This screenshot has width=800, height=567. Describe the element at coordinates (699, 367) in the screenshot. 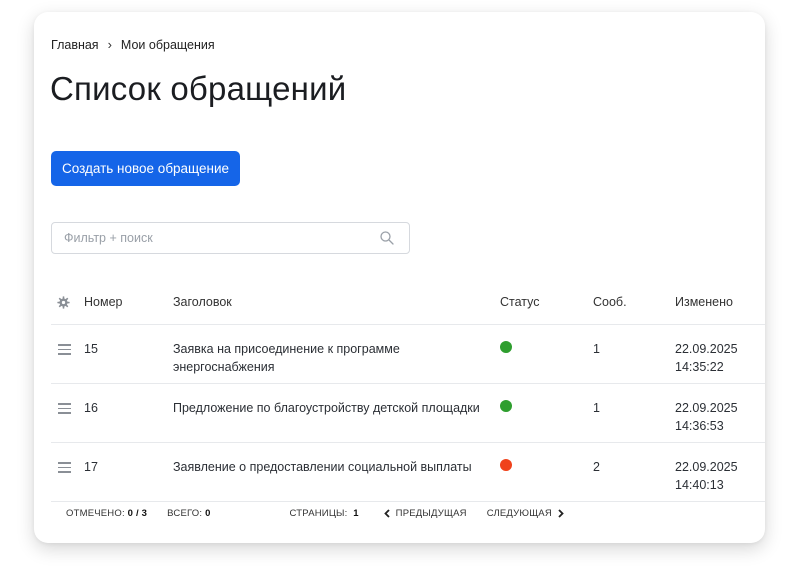

I see `modified-time: 14:35:22` at that location.